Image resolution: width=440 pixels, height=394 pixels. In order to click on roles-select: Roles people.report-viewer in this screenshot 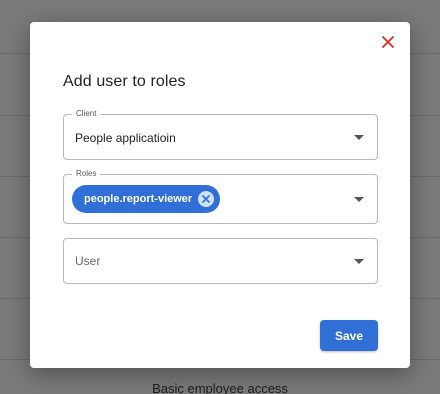, I will do `click(220, 196)`.